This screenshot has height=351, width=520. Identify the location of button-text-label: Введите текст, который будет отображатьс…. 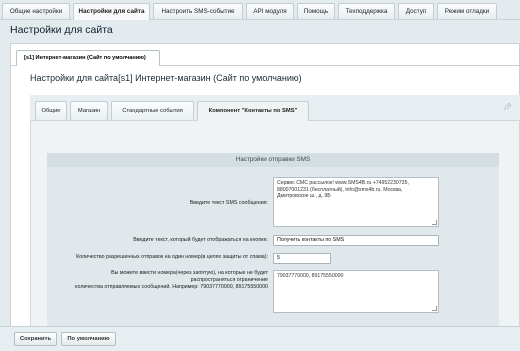
(200, 240).